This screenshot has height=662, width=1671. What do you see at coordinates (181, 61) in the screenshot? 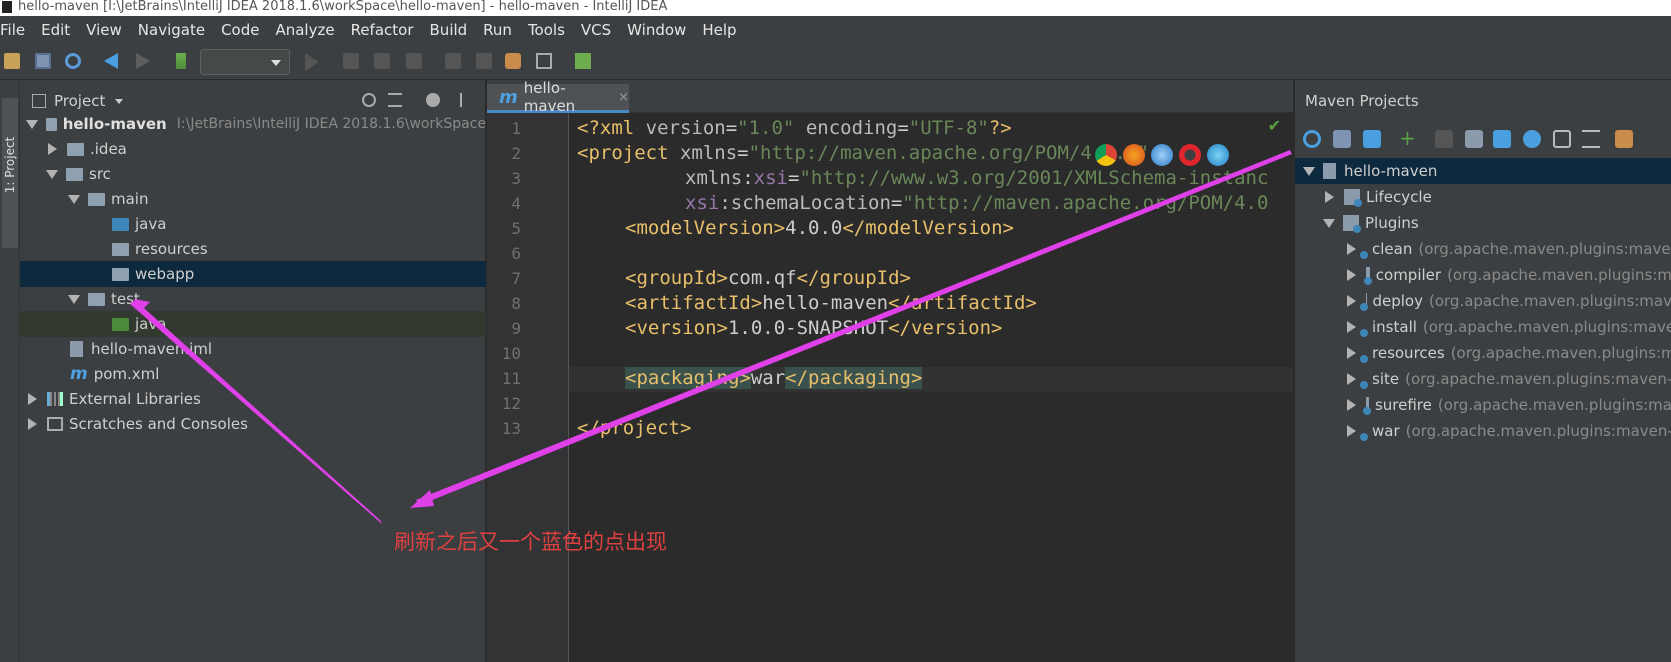
I see `build-project-icon` at bounding box center [181, 61].